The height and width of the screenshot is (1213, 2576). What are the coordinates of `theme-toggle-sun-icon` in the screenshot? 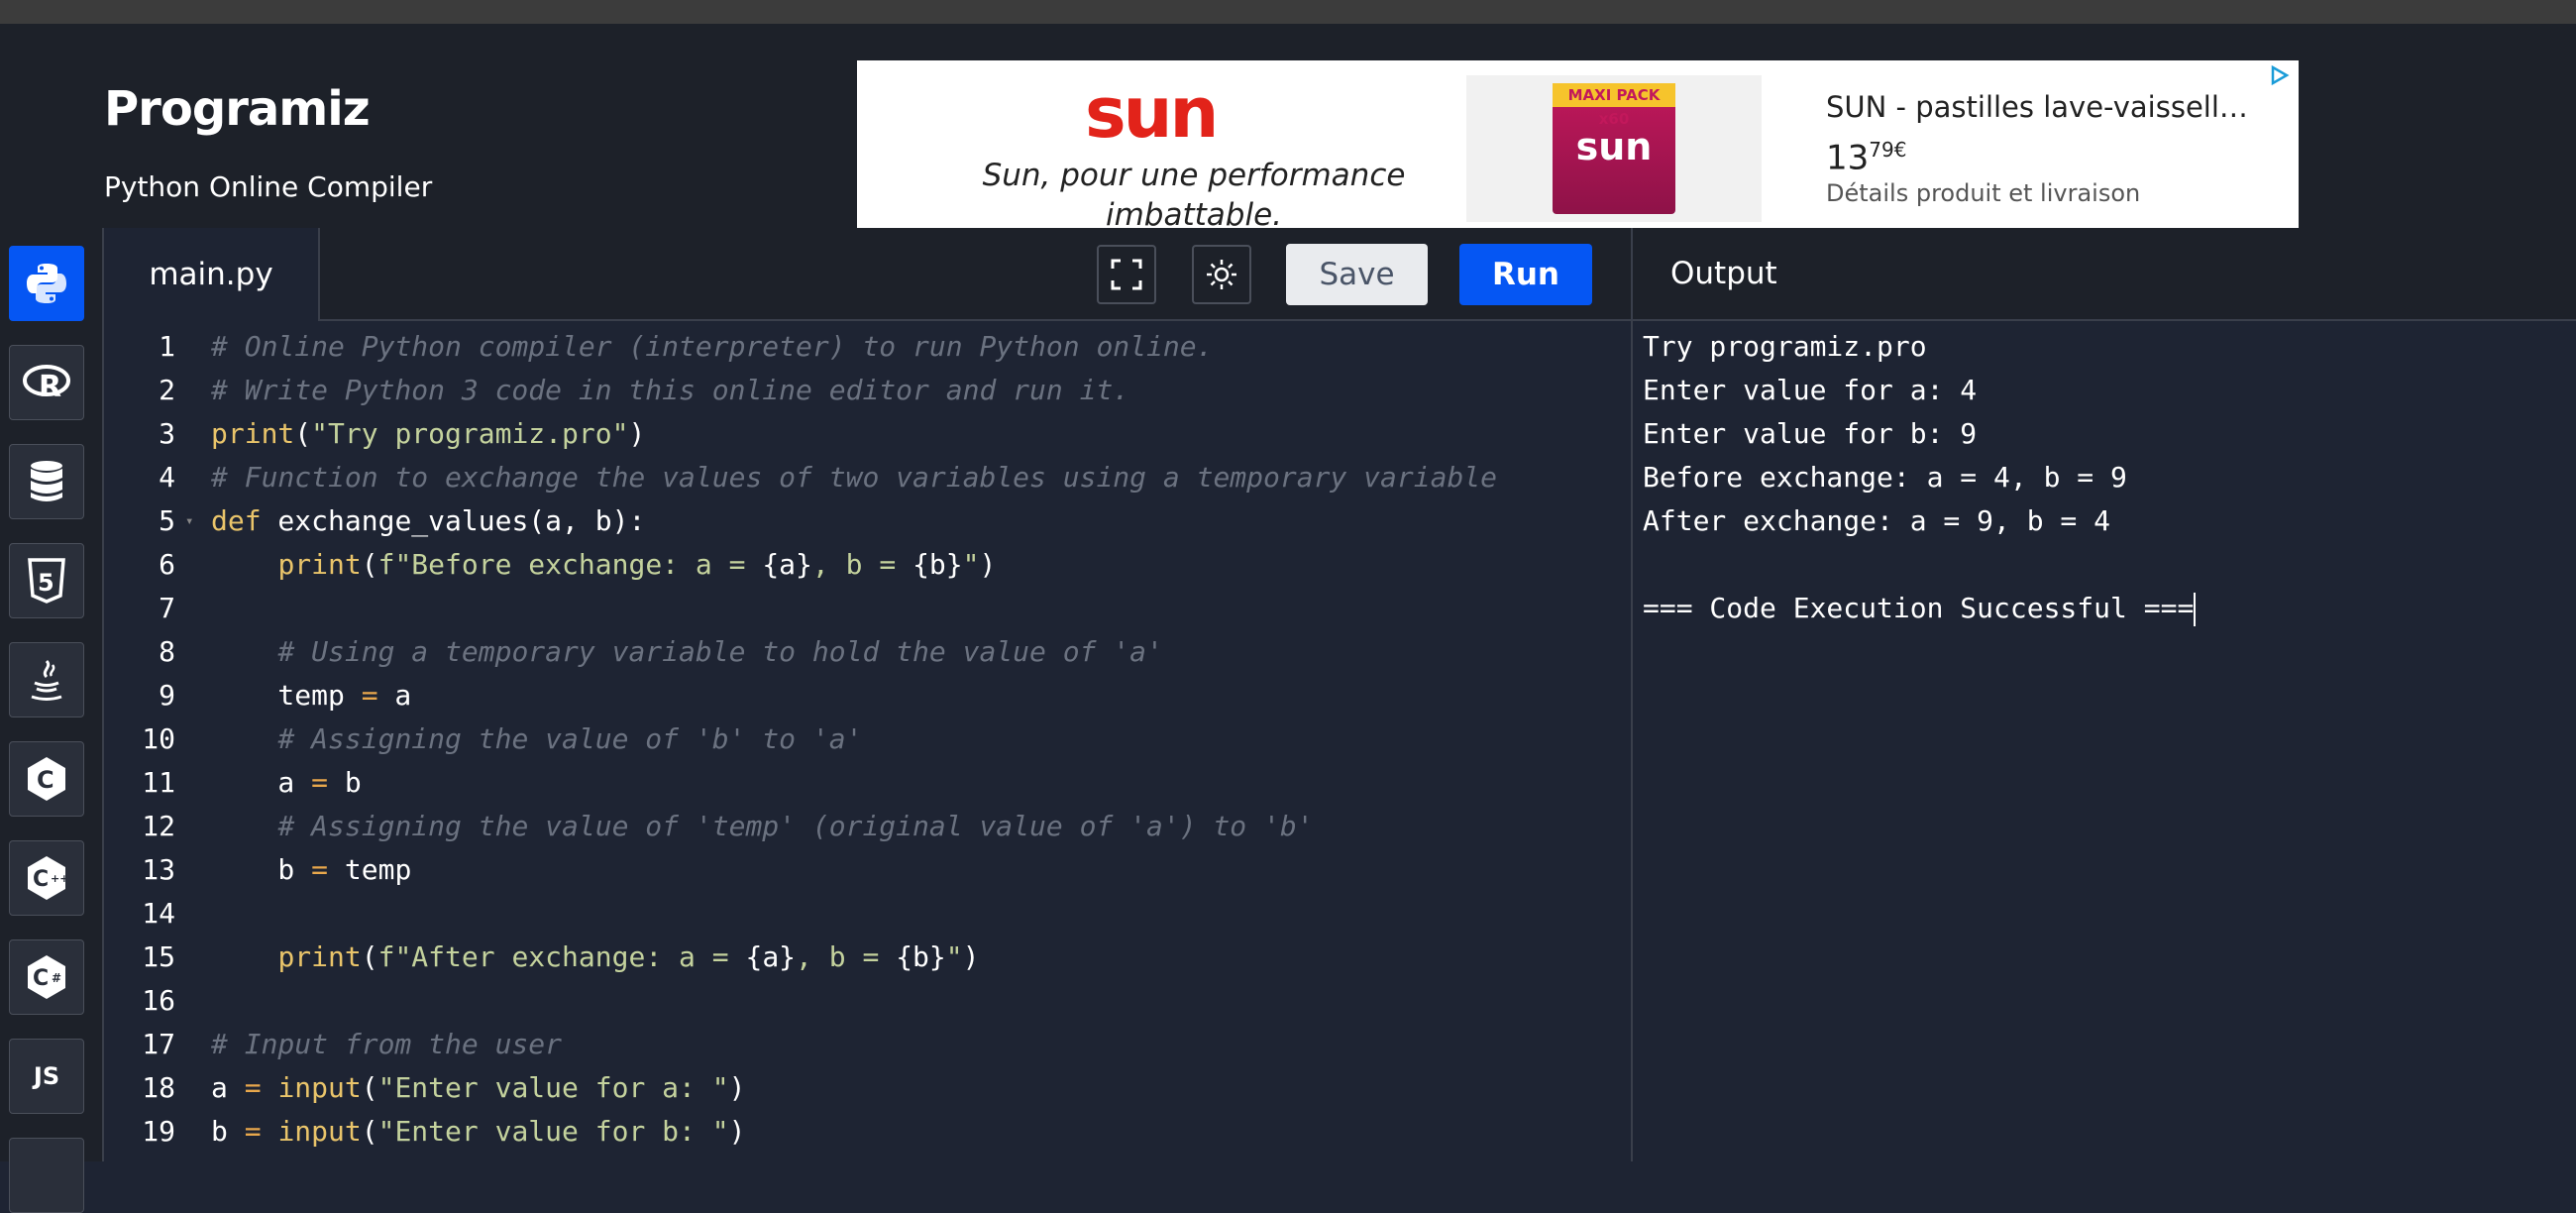 It's located at (1221, 274).